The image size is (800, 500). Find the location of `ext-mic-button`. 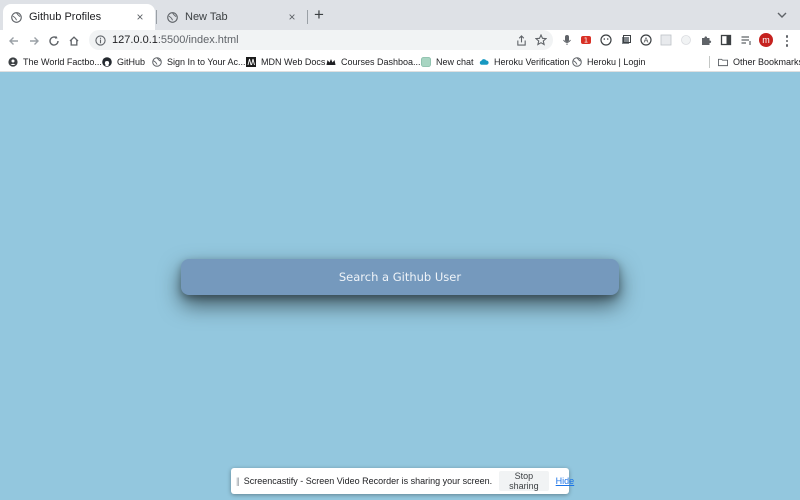

ext-mic-button is located at coordinates (567, 40).